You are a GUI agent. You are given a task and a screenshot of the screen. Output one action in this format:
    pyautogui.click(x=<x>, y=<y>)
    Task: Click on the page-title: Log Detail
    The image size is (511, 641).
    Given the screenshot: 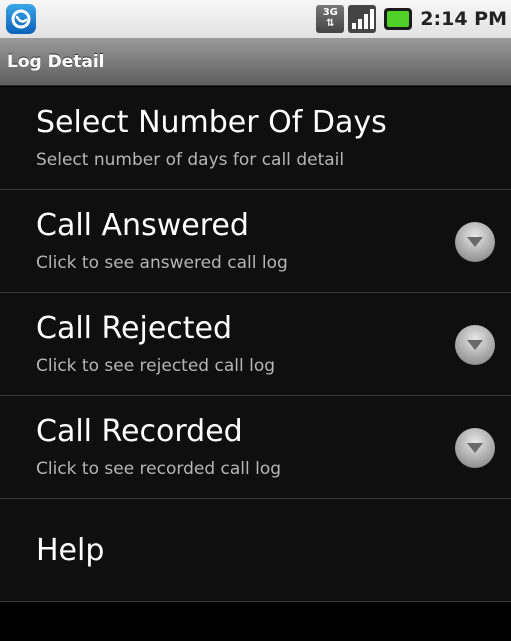 What is the action you would take?
    pyautogui.click(x=56, y=61)
    